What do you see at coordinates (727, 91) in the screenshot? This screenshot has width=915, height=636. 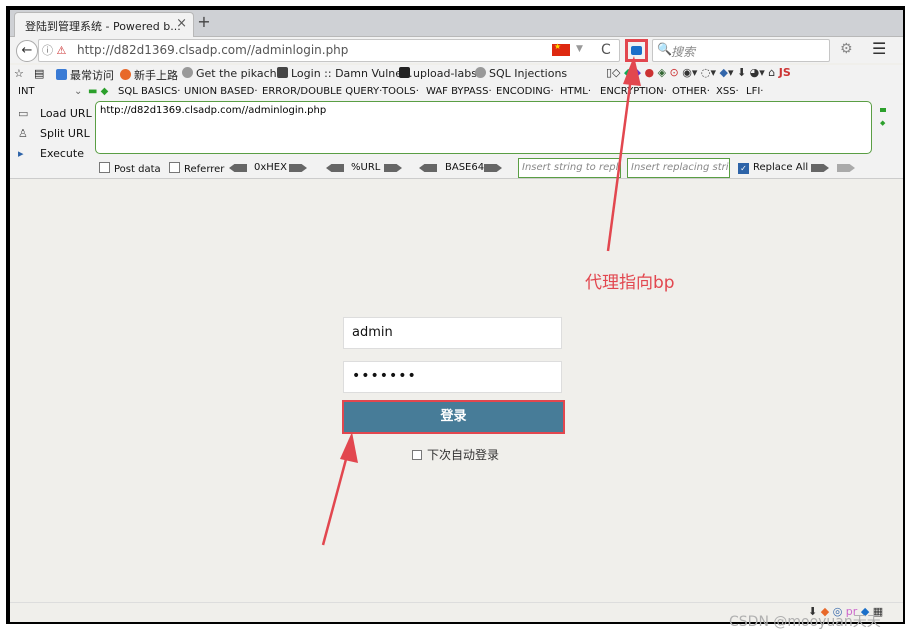 I see `menu-xss: XSS·` at bounding box center [727, 91].